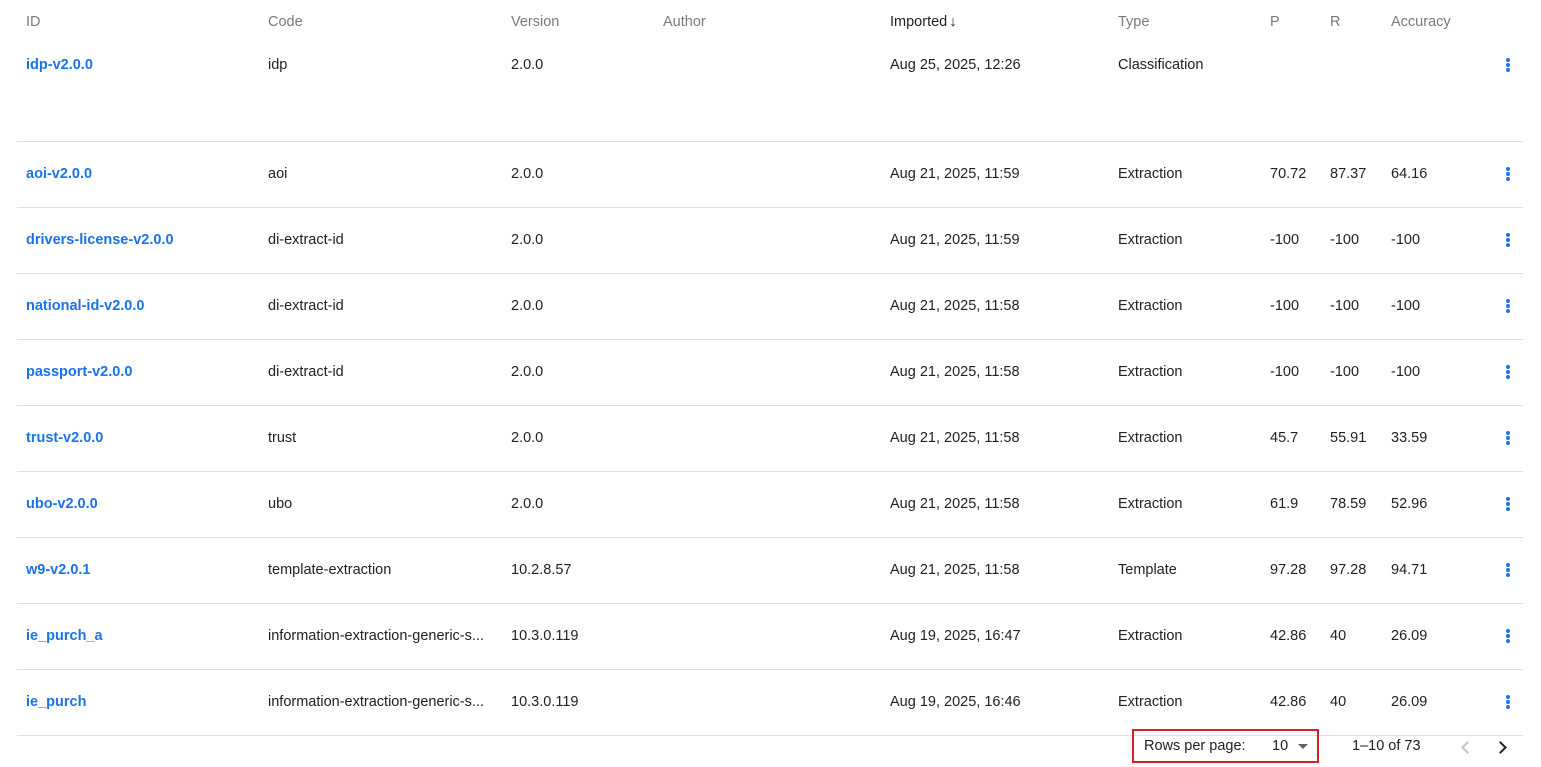  I want to click on cell-id: national-id-v2.0.0, so click(141, 306).